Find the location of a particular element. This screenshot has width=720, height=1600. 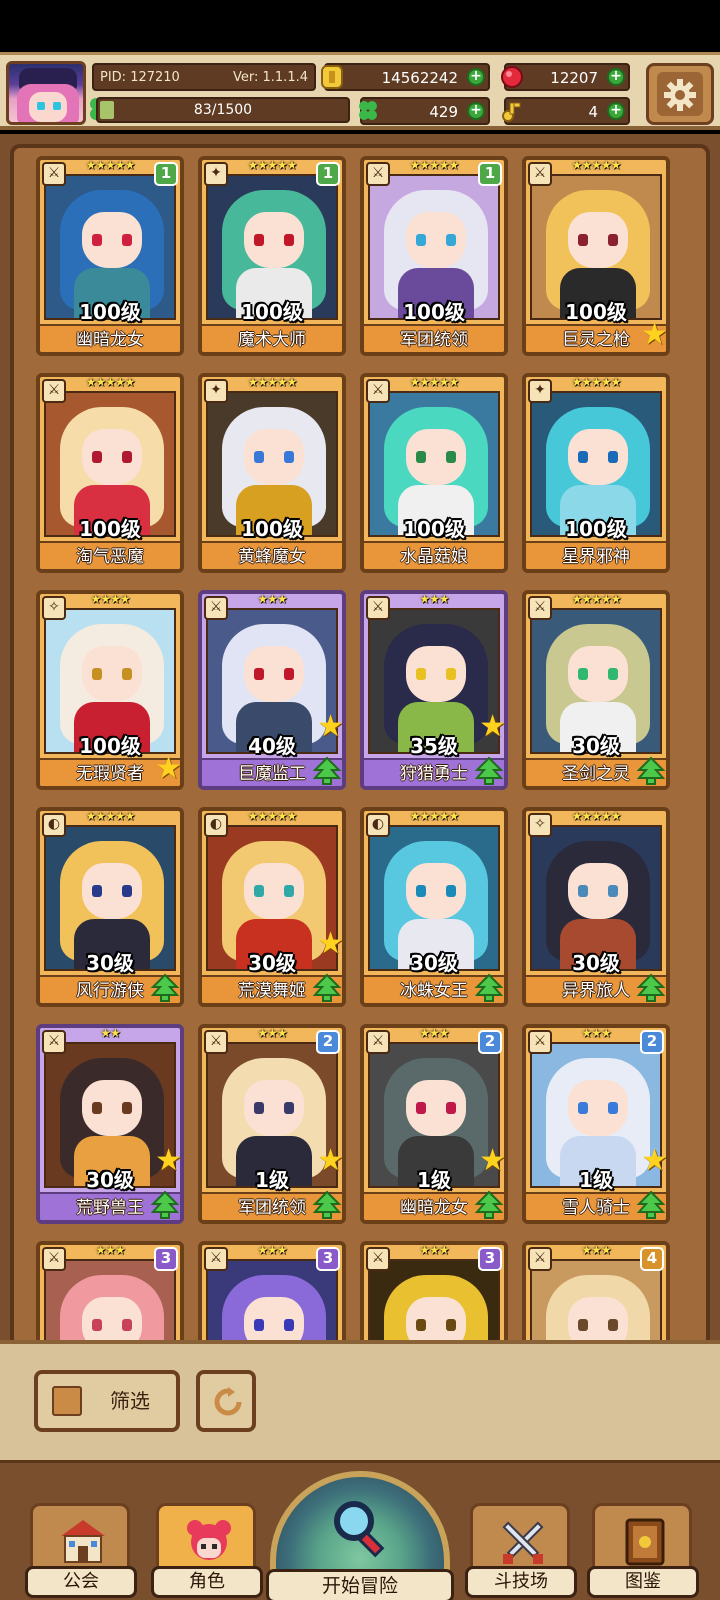

character-card: ★★★★★ ⚔ 100级 淘气恶魔 is located at coordinates (110, 473).